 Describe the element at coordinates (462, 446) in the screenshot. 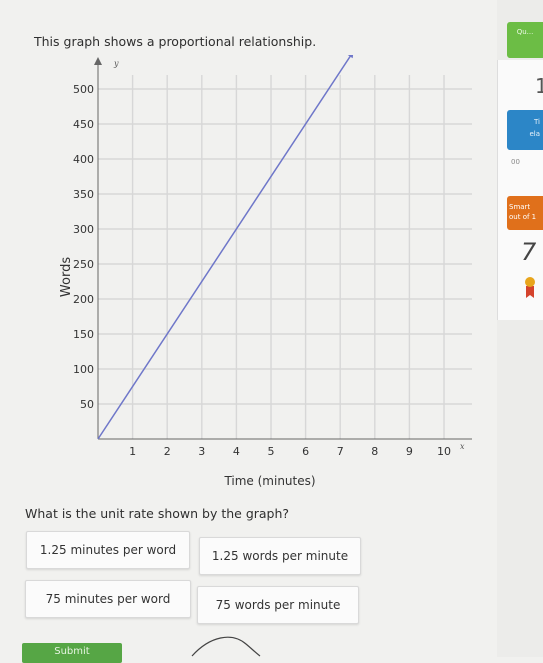

I see `x-axis-letter: x` at that location.